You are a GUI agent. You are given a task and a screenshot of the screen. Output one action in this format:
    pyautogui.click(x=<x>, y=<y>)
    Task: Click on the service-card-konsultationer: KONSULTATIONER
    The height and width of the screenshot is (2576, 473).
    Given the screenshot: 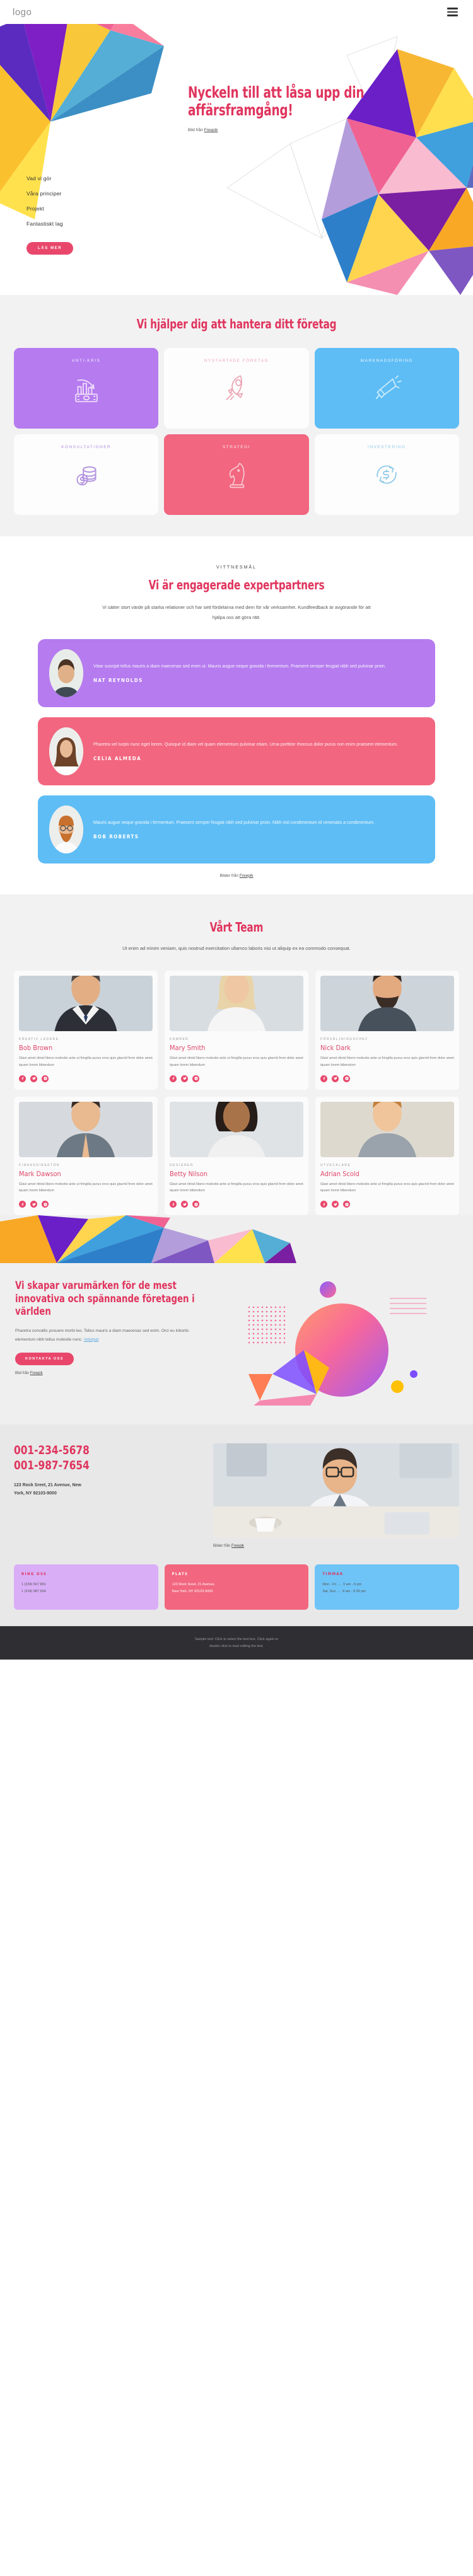 What is the action you would take?
    pyautogui.click(x=87, y=475)
    